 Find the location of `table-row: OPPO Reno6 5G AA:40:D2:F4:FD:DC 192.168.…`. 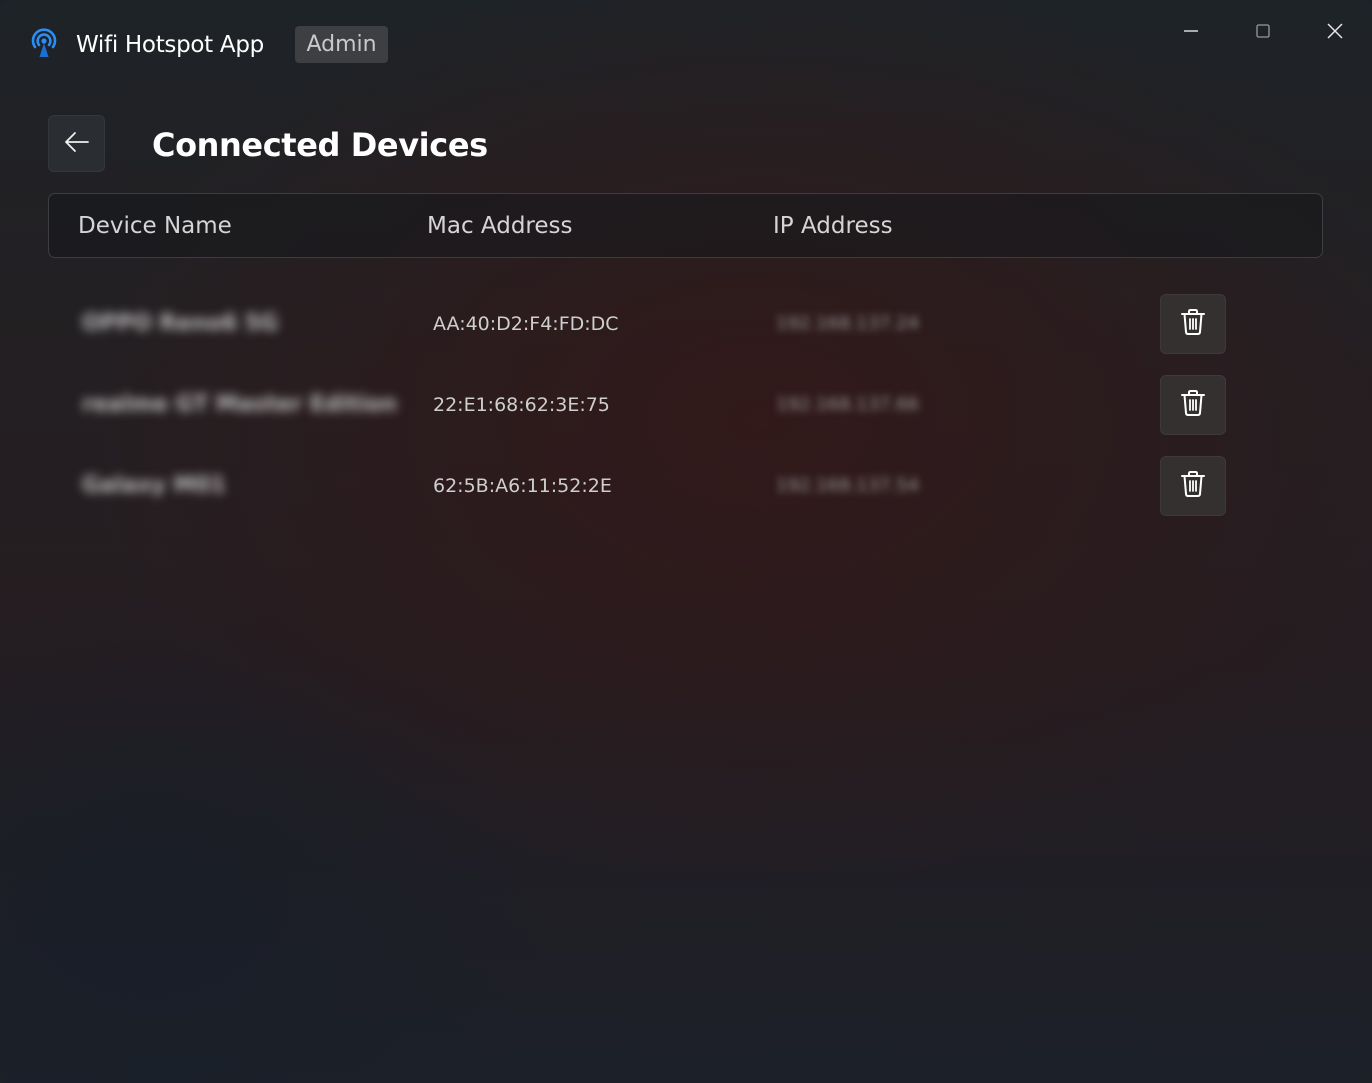

table-row: OPPO Reno6 5G AA:40:D2:F4:FD:DC 192.168.… is located at coordinates (685, 324).